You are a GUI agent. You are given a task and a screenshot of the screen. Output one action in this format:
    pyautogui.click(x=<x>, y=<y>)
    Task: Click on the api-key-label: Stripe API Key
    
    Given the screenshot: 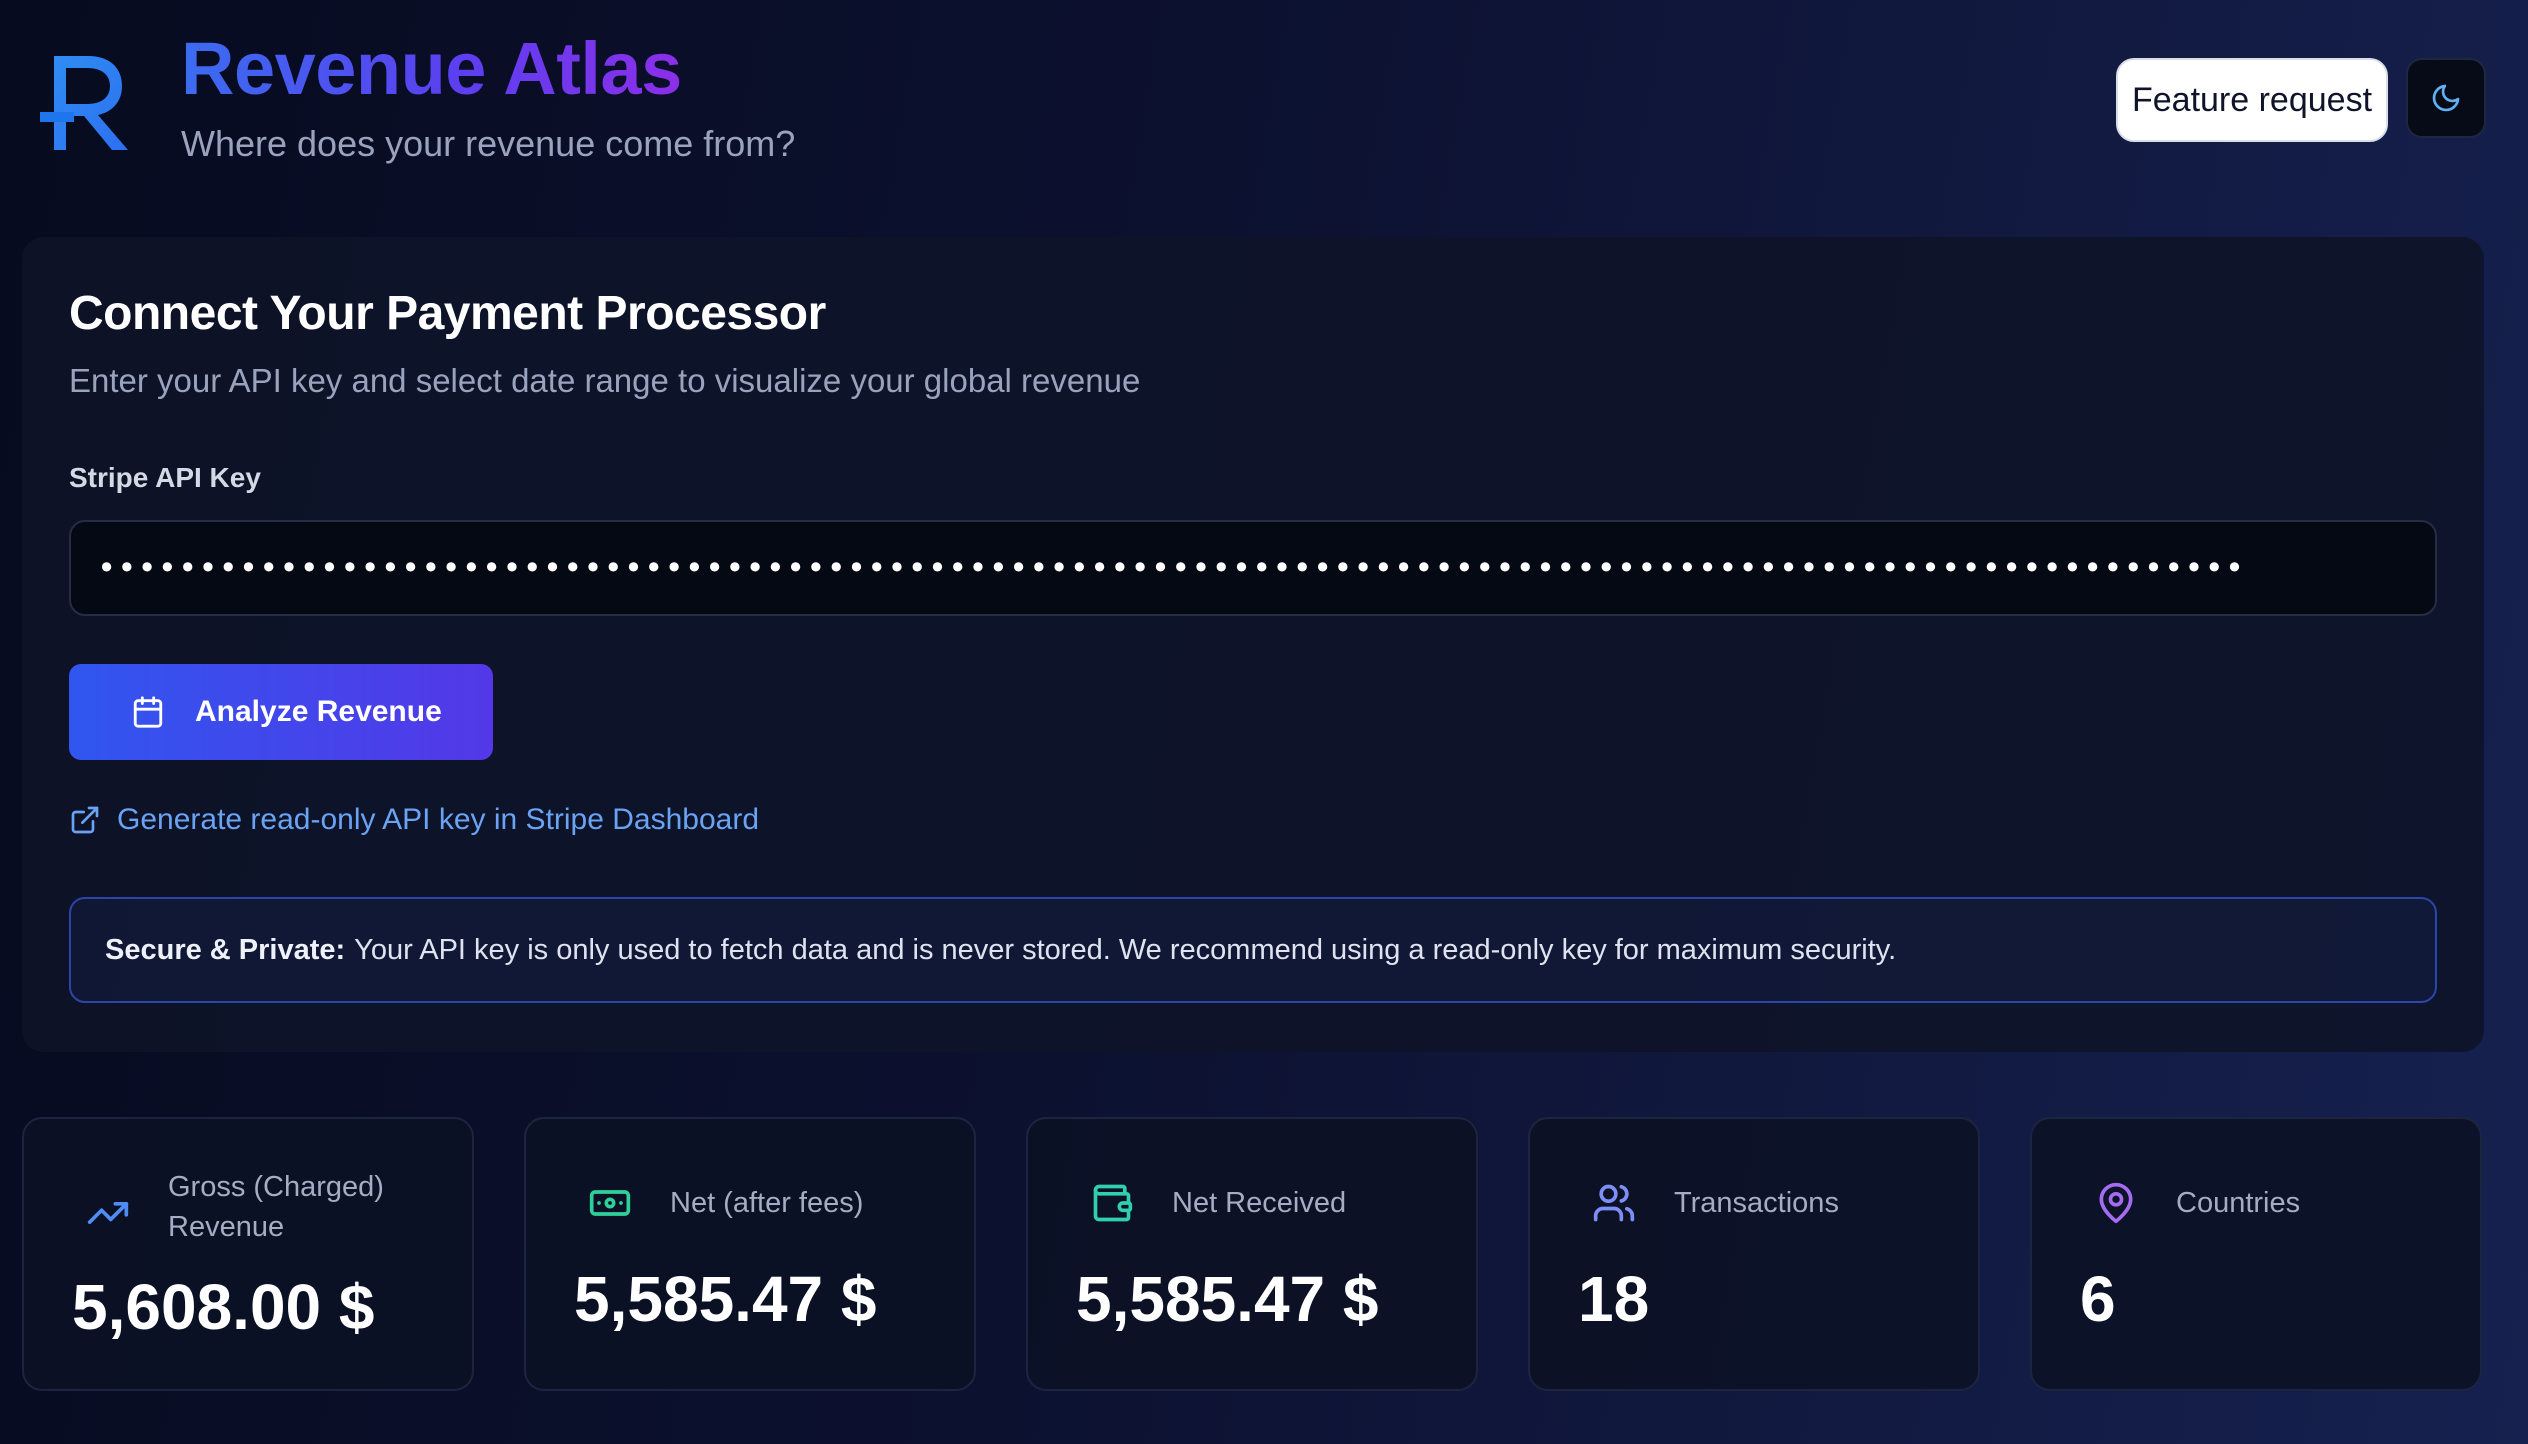 What is the action you would take?
    pyautogui.click(x=165, y=477)
    